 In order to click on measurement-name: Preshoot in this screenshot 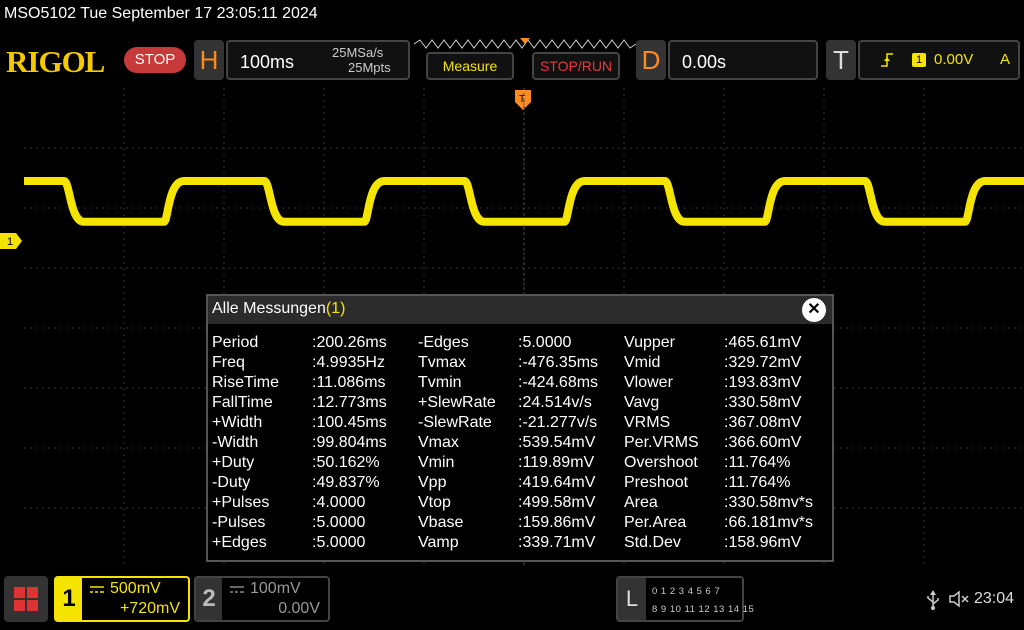, I will do `click(656, 482)`.